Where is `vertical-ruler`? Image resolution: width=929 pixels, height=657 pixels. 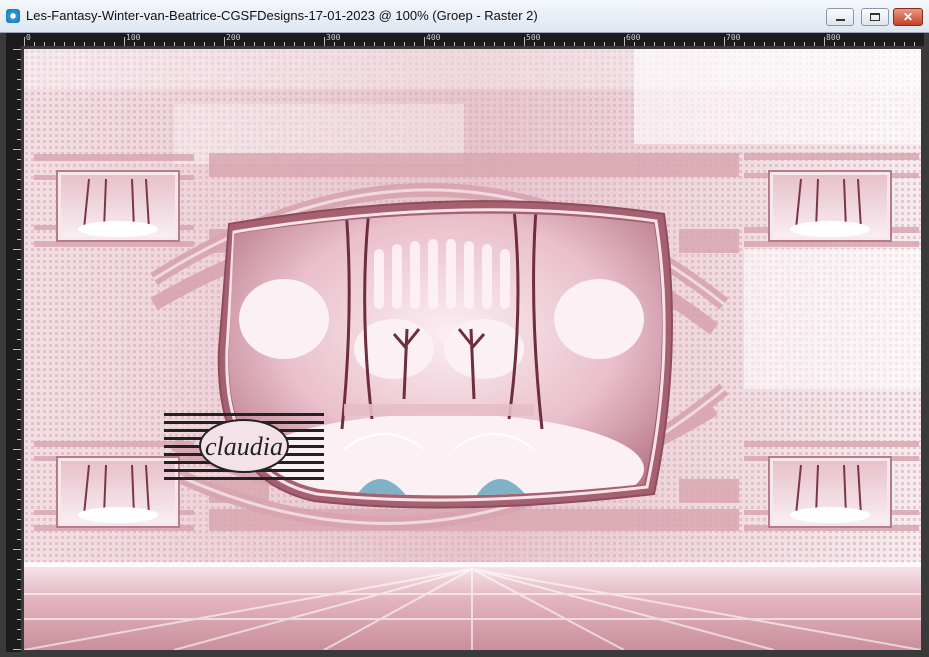
vertical-ruler is located at coordinates (13, 349).